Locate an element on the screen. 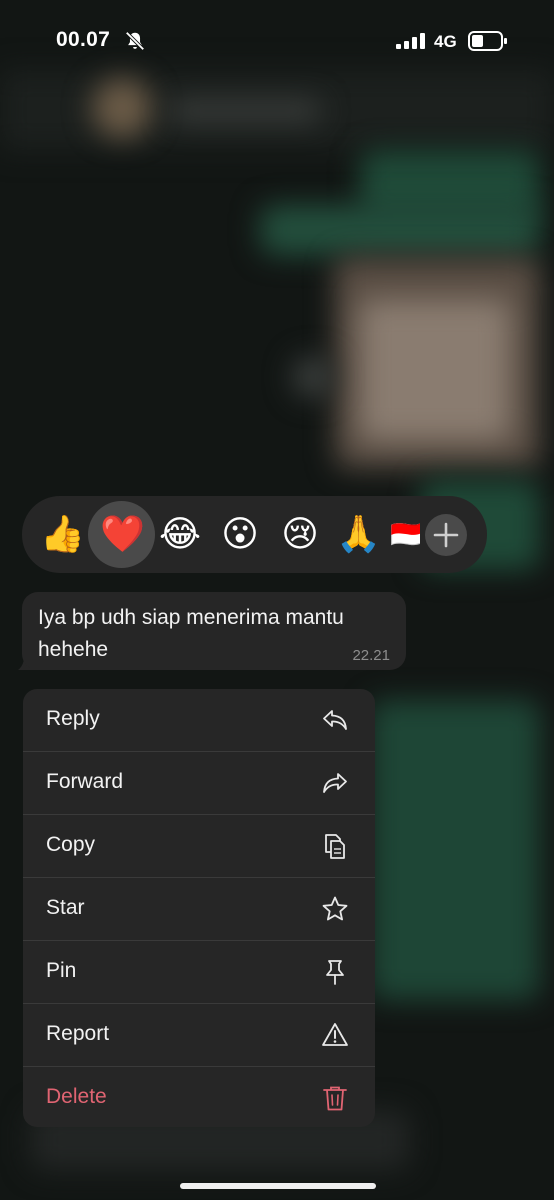  status-time: 00.07 is located at coordinates (83, 39).